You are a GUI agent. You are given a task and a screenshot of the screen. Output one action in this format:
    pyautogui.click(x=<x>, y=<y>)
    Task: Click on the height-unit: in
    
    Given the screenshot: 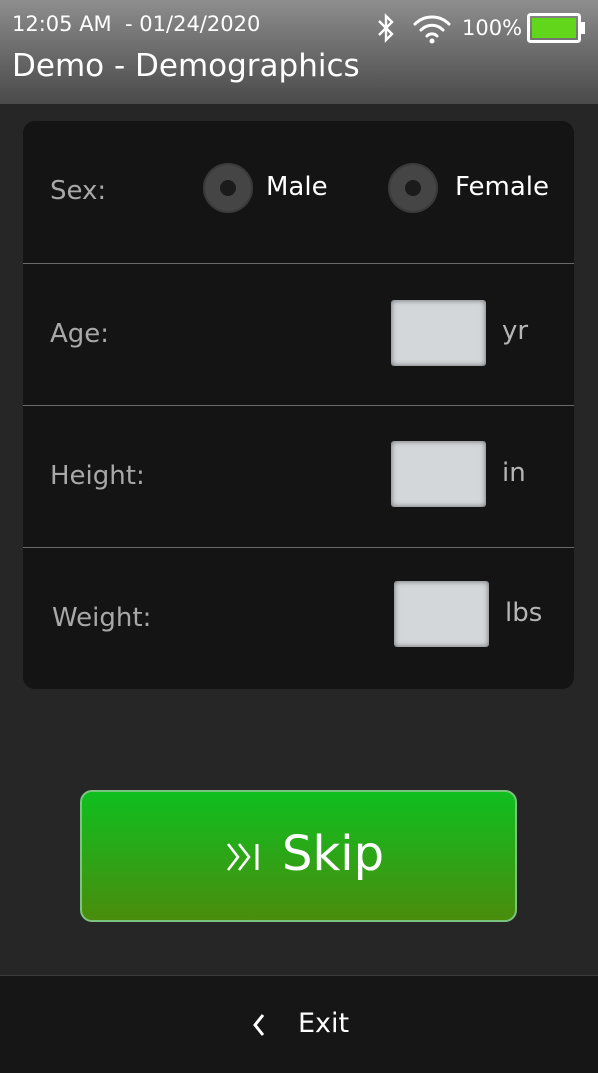 What is the action you would take?
    pyautogui.click(x=514, y=473)
    